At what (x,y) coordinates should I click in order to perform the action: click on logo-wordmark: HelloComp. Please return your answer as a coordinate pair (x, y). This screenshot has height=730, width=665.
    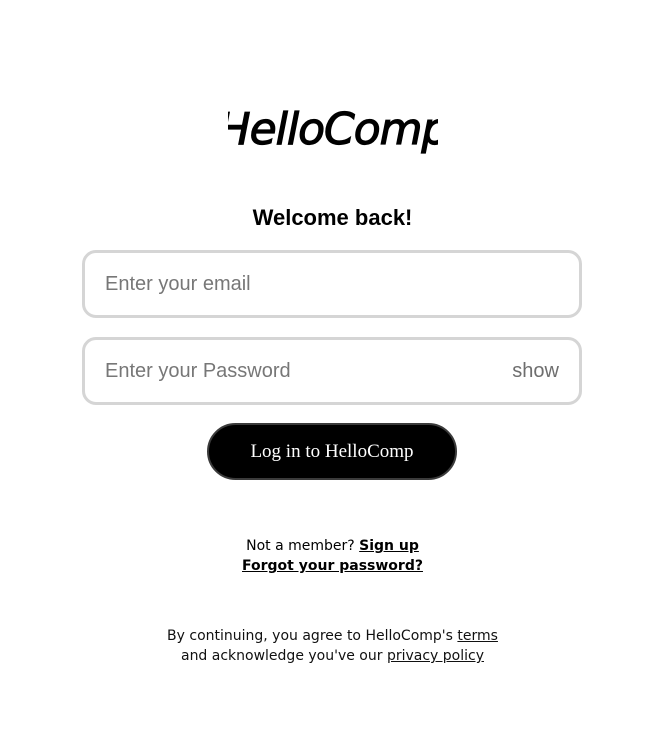
    Looking at the image, I should click on (333, 129).